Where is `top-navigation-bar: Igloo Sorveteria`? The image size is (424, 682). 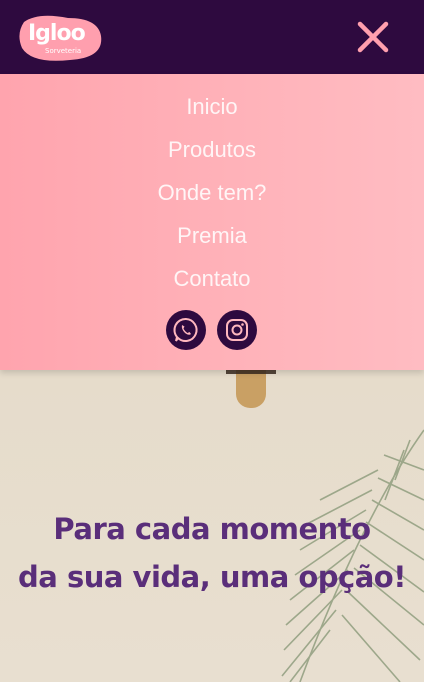 top-navigation-bar: Igloo Sorveteria is located at coordinates (212, 37).